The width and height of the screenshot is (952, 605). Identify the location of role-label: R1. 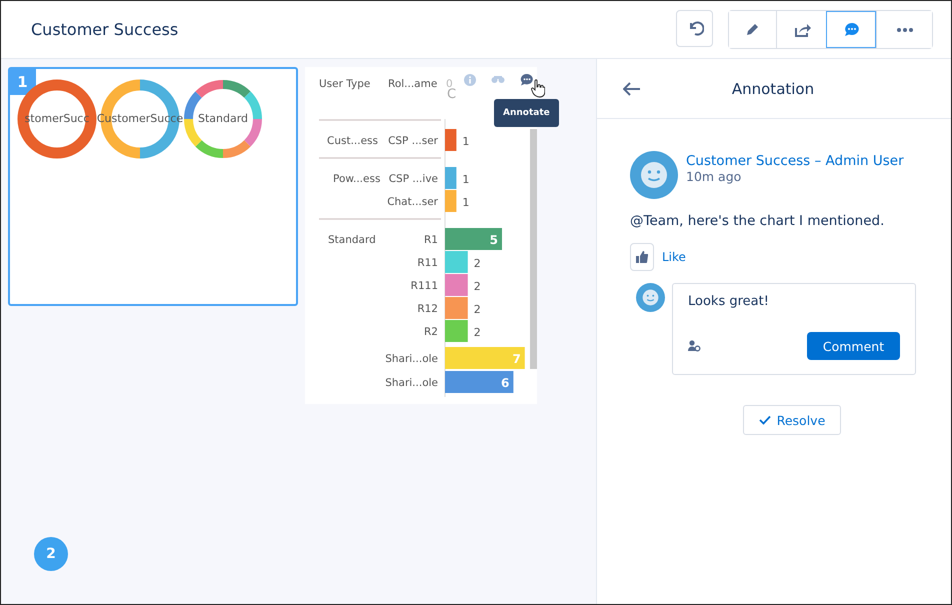
(431, 240).